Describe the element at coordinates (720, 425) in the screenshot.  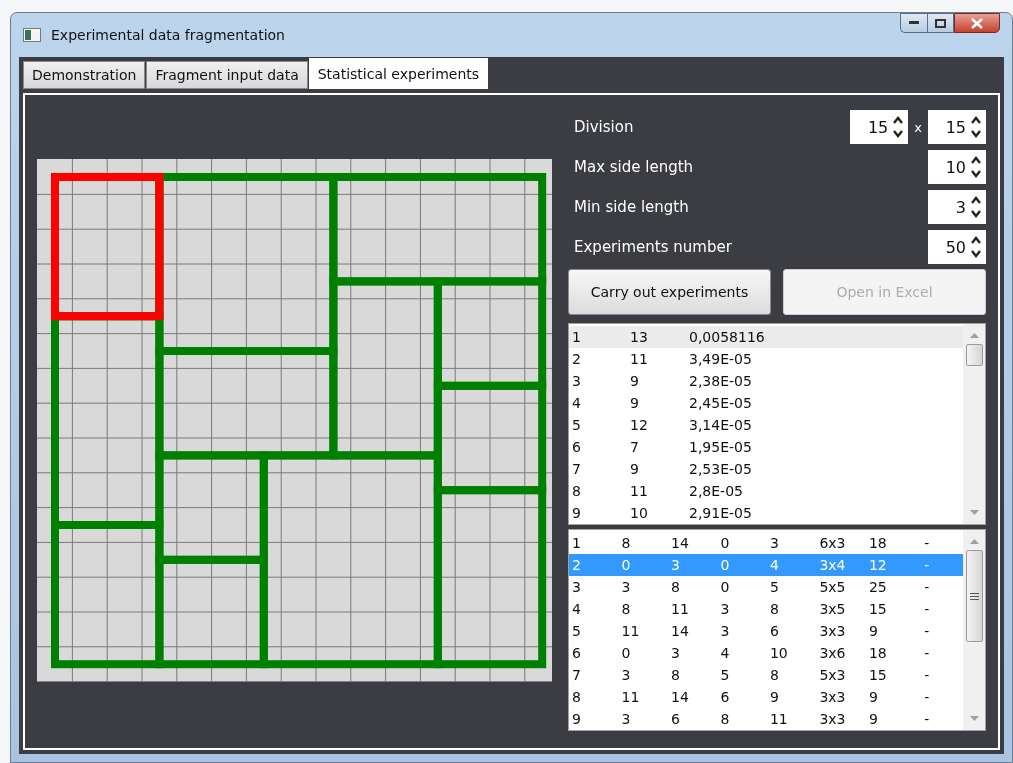
I see `list-cell-text: 3,14E-05` at that location.